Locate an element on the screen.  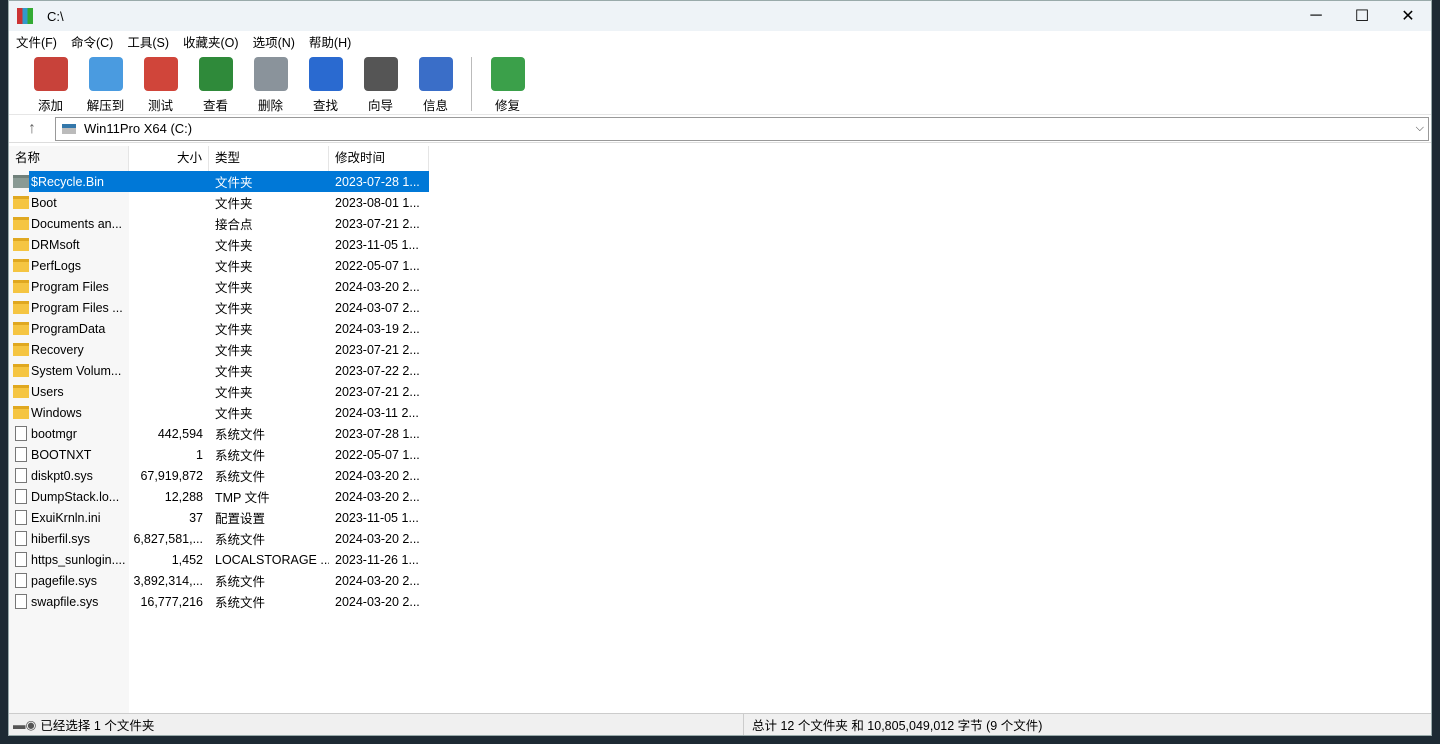
column-type: 类型 is located at coordinates (269, 158).